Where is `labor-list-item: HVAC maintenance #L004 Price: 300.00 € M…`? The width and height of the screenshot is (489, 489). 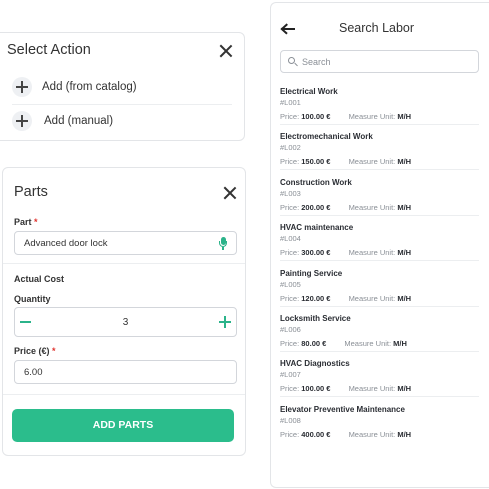 labor-list-item: HVAC maintenance #L004 Price: 300.00 € M… is located at coordinates (379, 245).